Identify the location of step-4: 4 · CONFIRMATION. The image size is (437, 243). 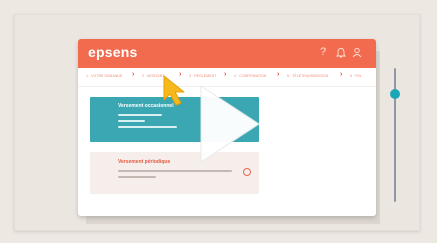
(250, 76).